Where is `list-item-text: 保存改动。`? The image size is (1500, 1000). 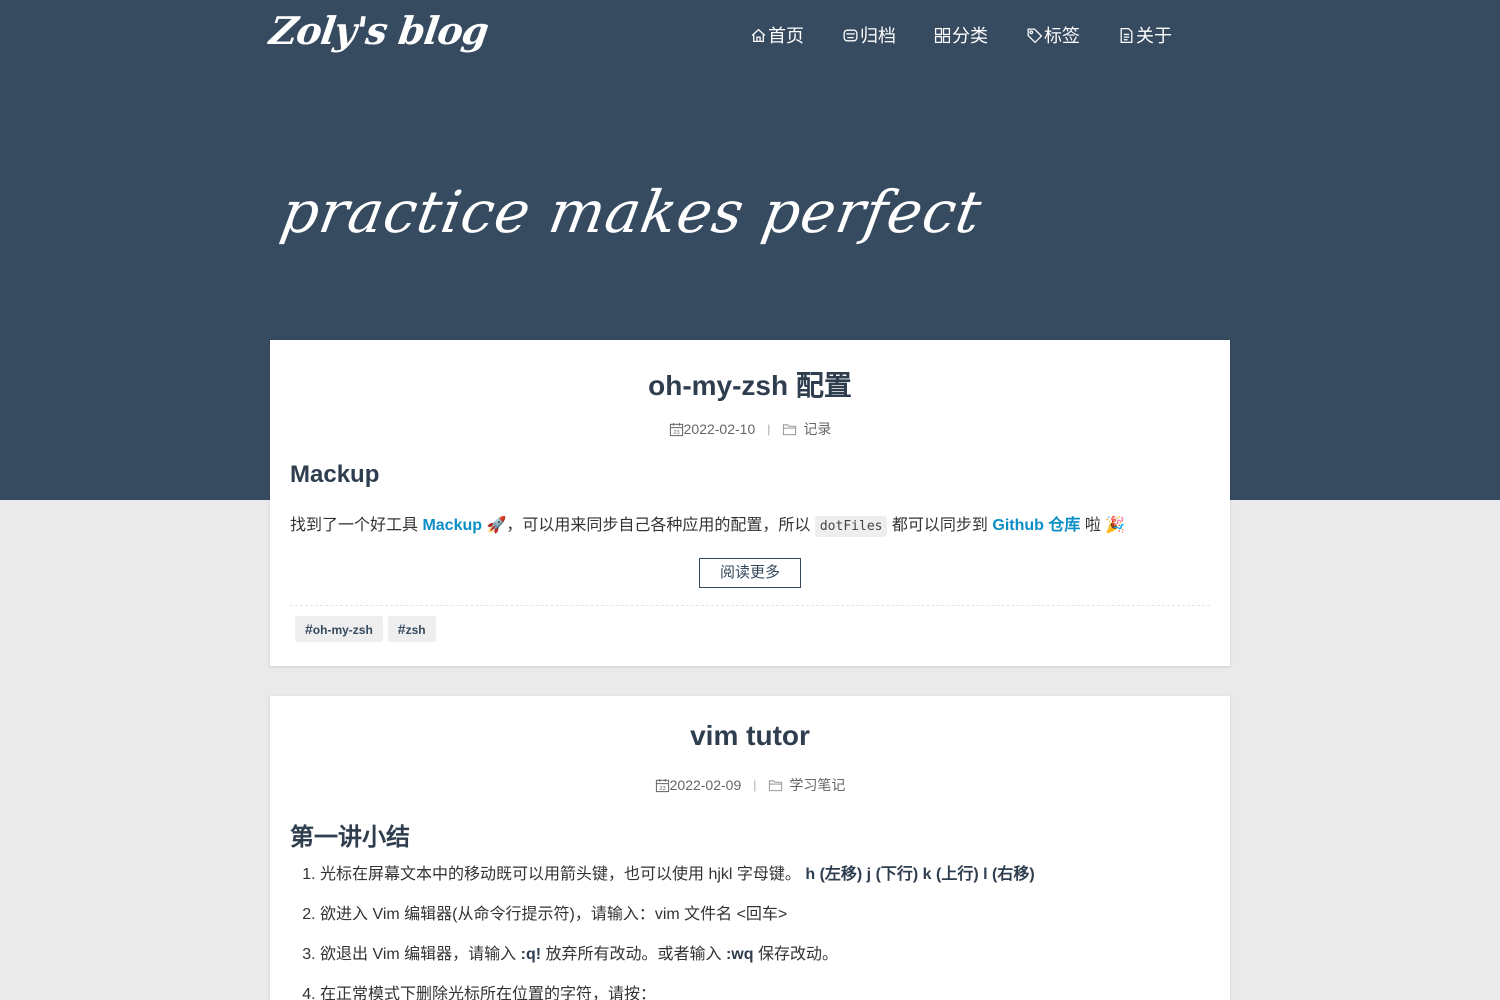 list-item-text: 保存改动。 is located at coordinates (795, 954).